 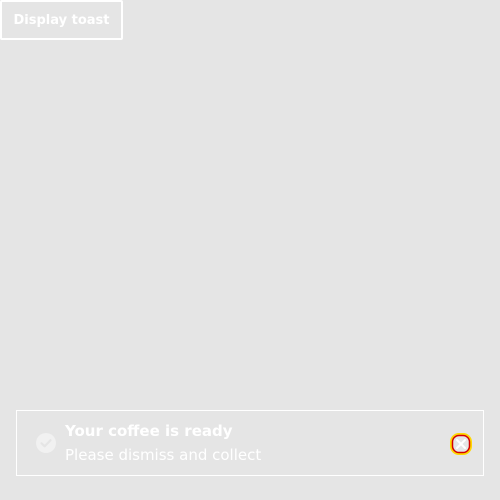 I want to click on close-icon, so click(x=461, y=444).